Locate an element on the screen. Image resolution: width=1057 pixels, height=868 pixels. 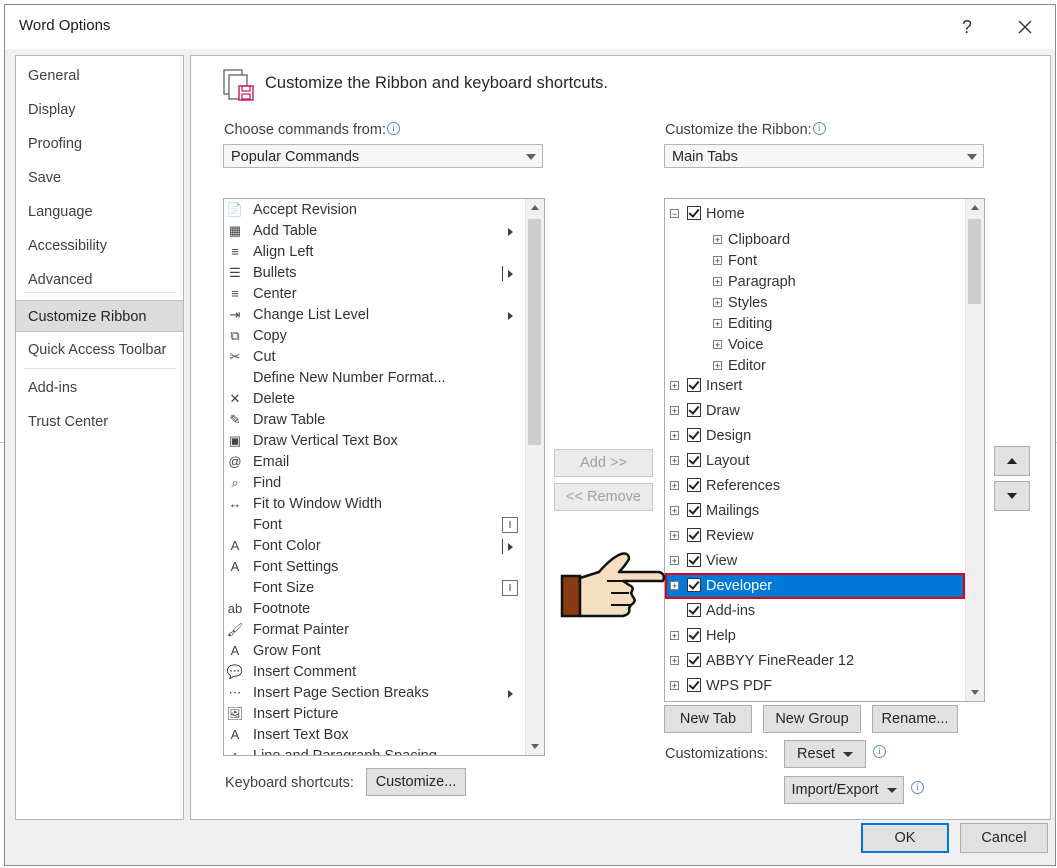
command-item: ⇥ Change List Level is located at coordinates (374, 315).